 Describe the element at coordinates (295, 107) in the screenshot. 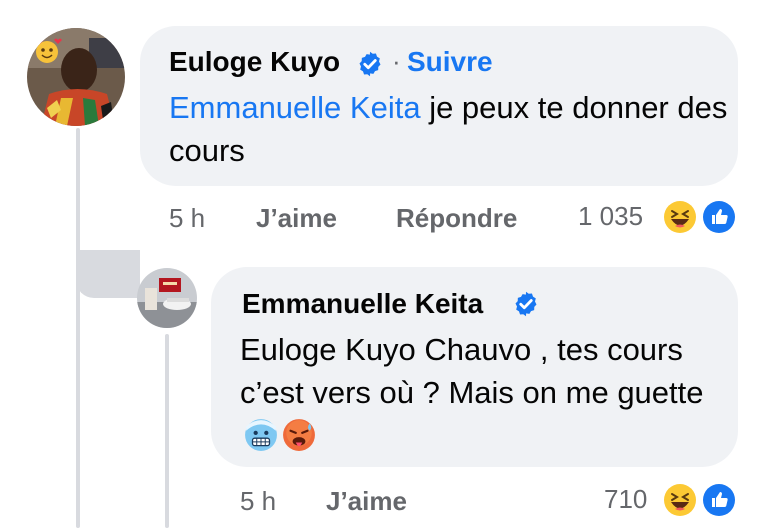

I see `mention-link: Emmanuelle Keita` at that location.